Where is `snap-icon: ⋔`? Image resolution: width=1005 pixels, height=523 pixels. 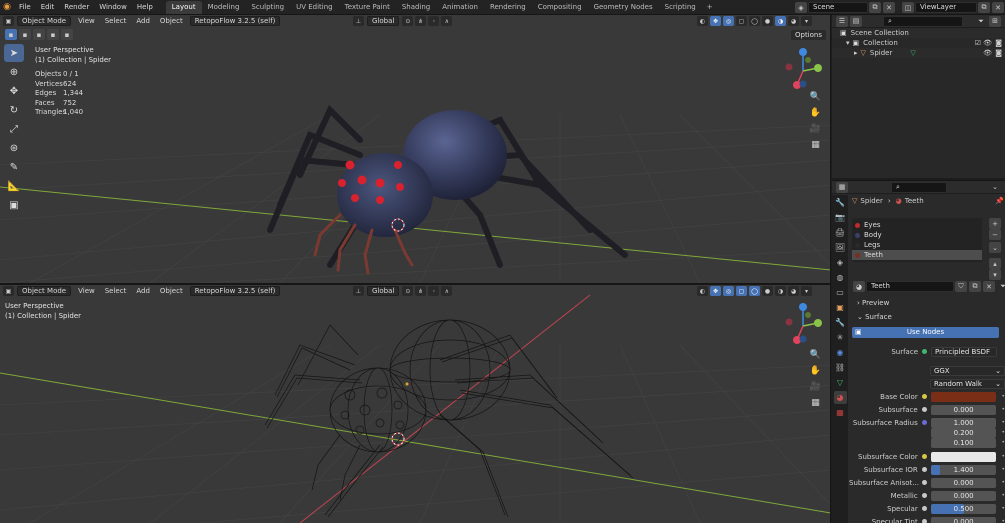 snap-icon: ⋔ is located at coordinates (421, 291).